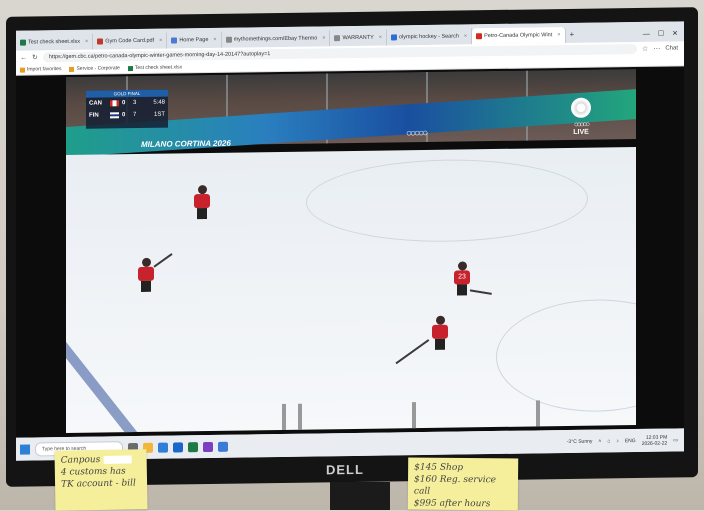  Describe the element at coordinates (439, 467) in the screenshot. I see `note-line: $145 Shop` at that location.